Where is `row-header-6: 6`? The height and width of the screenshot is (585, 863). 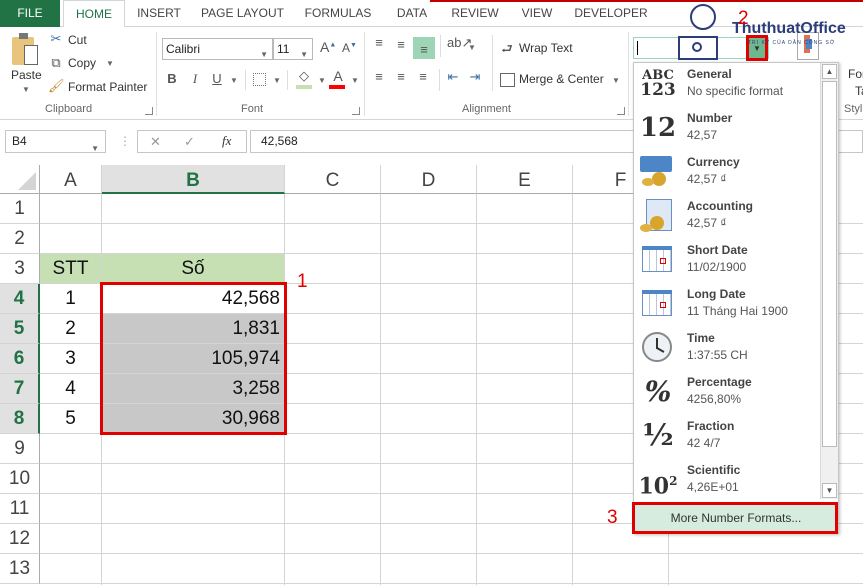 row-header-6: 6 is located at coordinates (20, 359).